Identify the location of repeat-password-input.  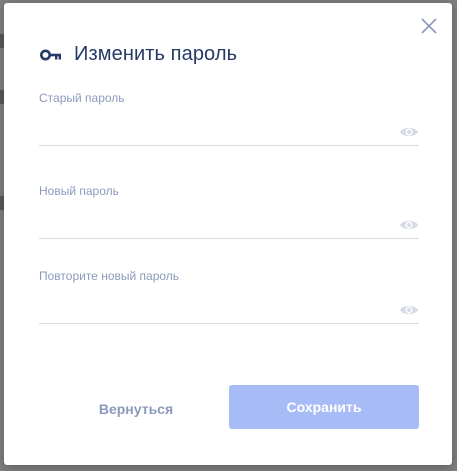
(211, 306).